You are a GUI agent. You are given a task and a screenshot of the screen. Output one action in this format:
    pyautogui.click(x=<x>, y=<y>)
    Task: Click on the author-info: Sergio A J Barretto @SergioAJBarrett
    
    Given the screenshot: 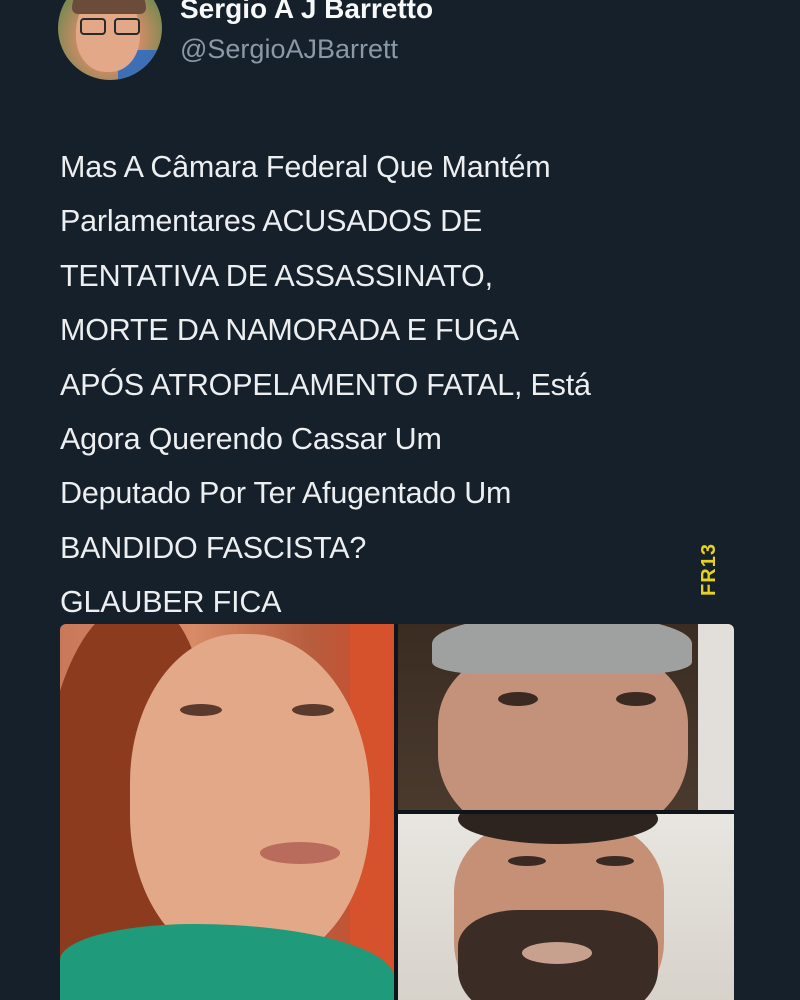 What is the action you would take?
    pyautogui.click(x=306, y=33)
    